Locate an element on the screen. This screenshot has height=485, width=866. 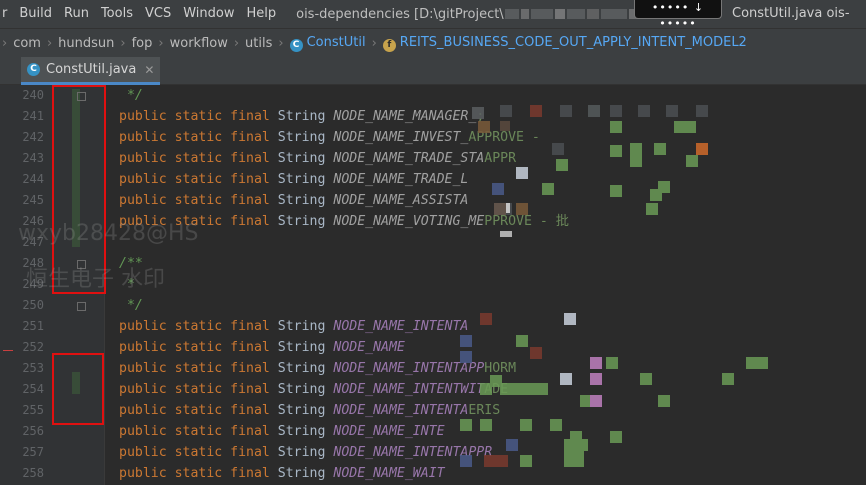
annotation-mark is located at coordinates (8, 350).